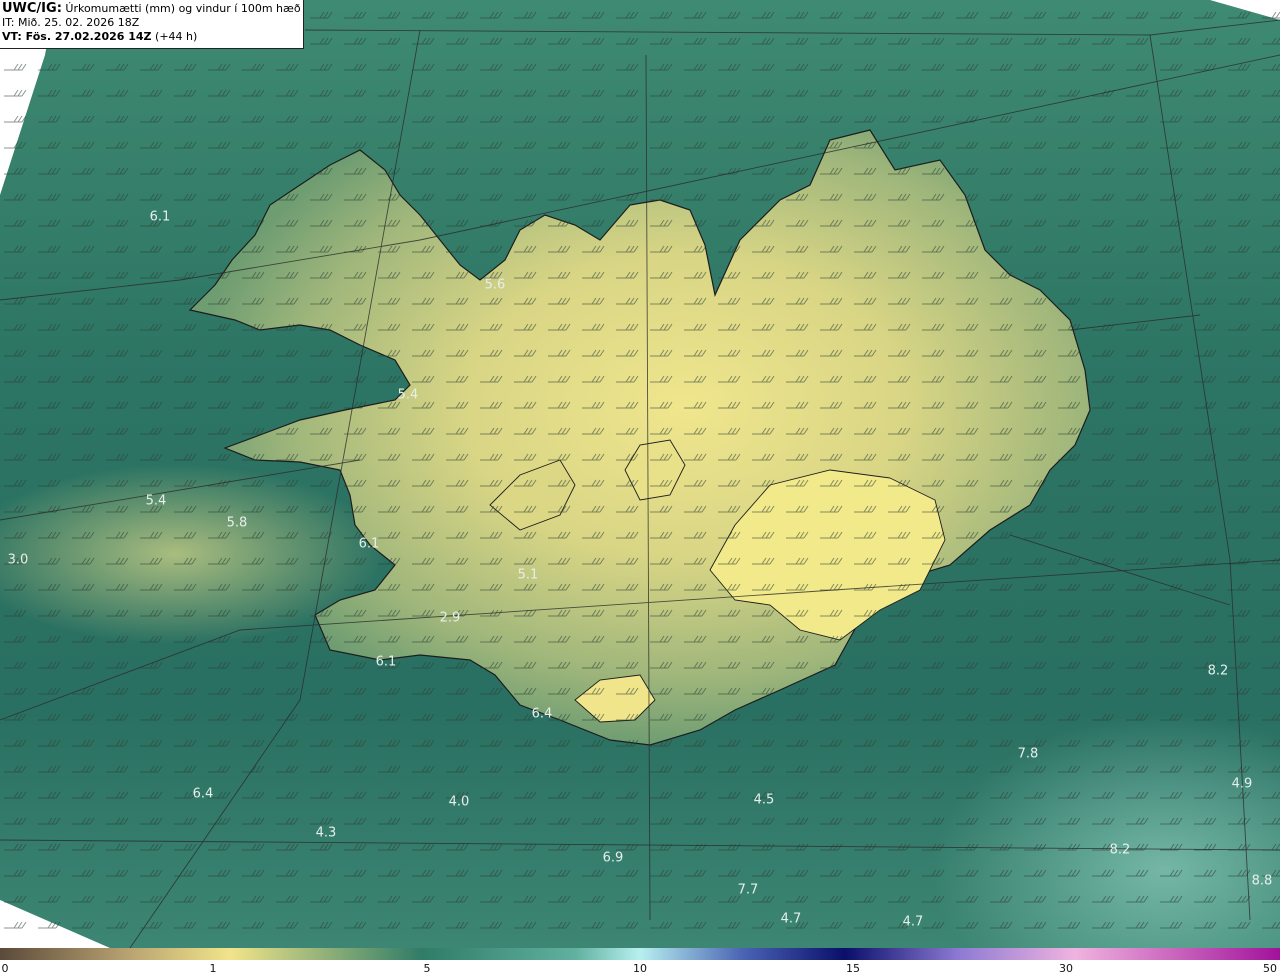  I want to click on colorbar-tick: 15, so click(853, 968).